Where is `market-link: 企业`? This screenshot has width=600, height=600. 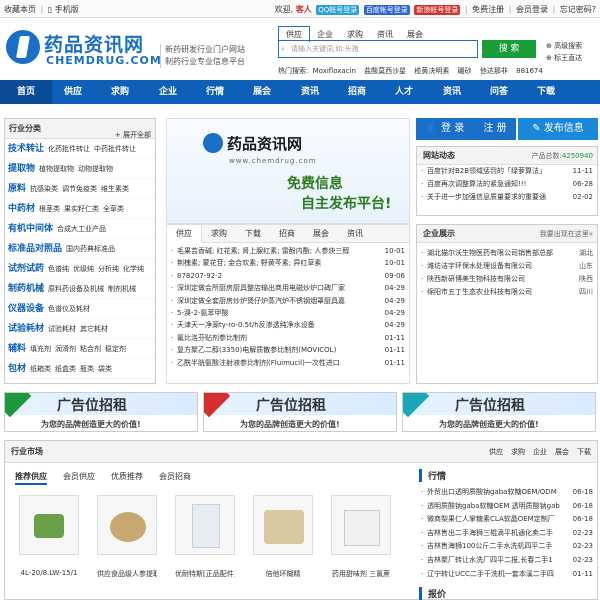 market-link: 企业 is located at coordinates (540, 452).